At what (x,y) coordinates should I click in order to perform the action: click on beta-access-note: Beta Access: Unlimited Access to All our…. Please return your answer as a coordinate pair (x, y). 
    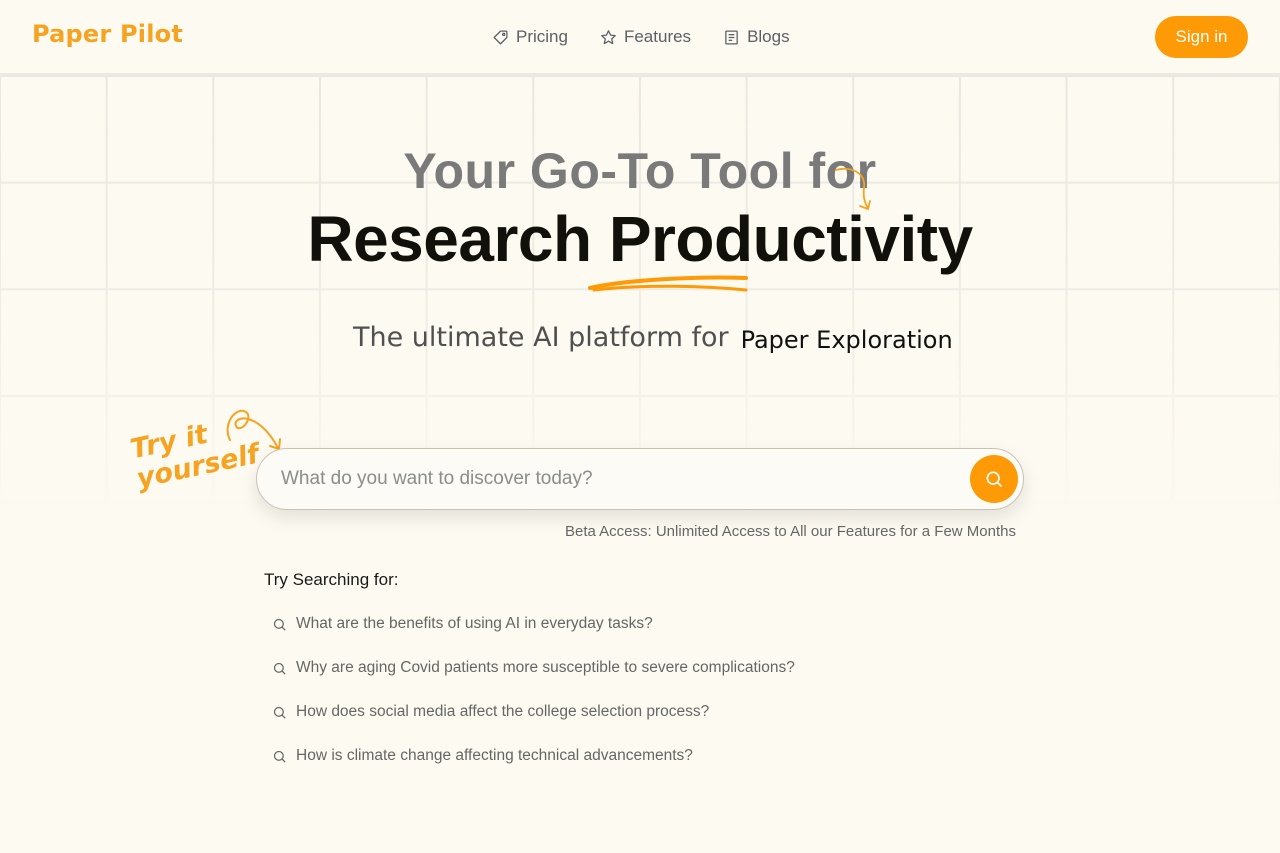
    Looking at the image, I should click on (790, 531).